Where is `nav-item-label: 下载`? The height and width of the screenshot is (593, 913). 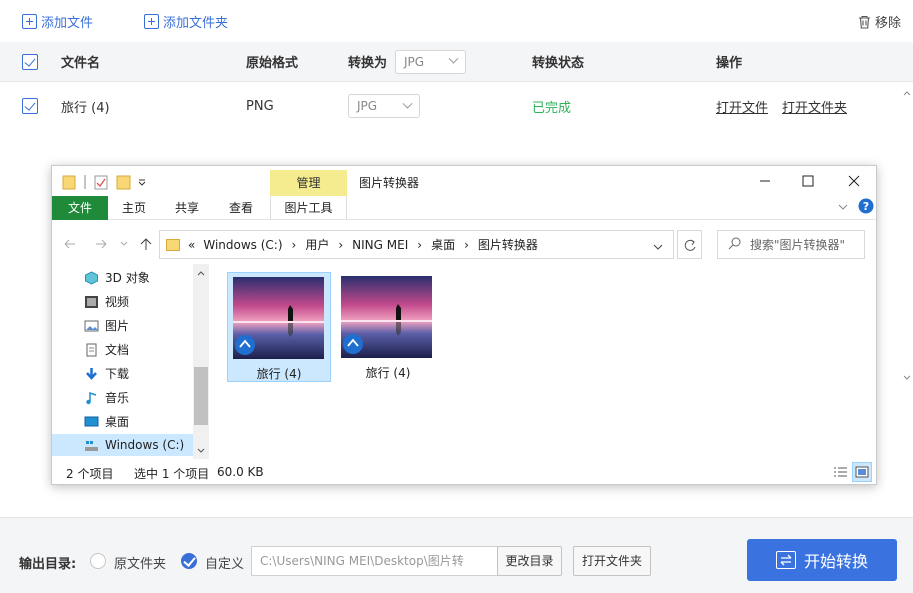
nav-item-label: 下载 is located at coordinates (117, 373).